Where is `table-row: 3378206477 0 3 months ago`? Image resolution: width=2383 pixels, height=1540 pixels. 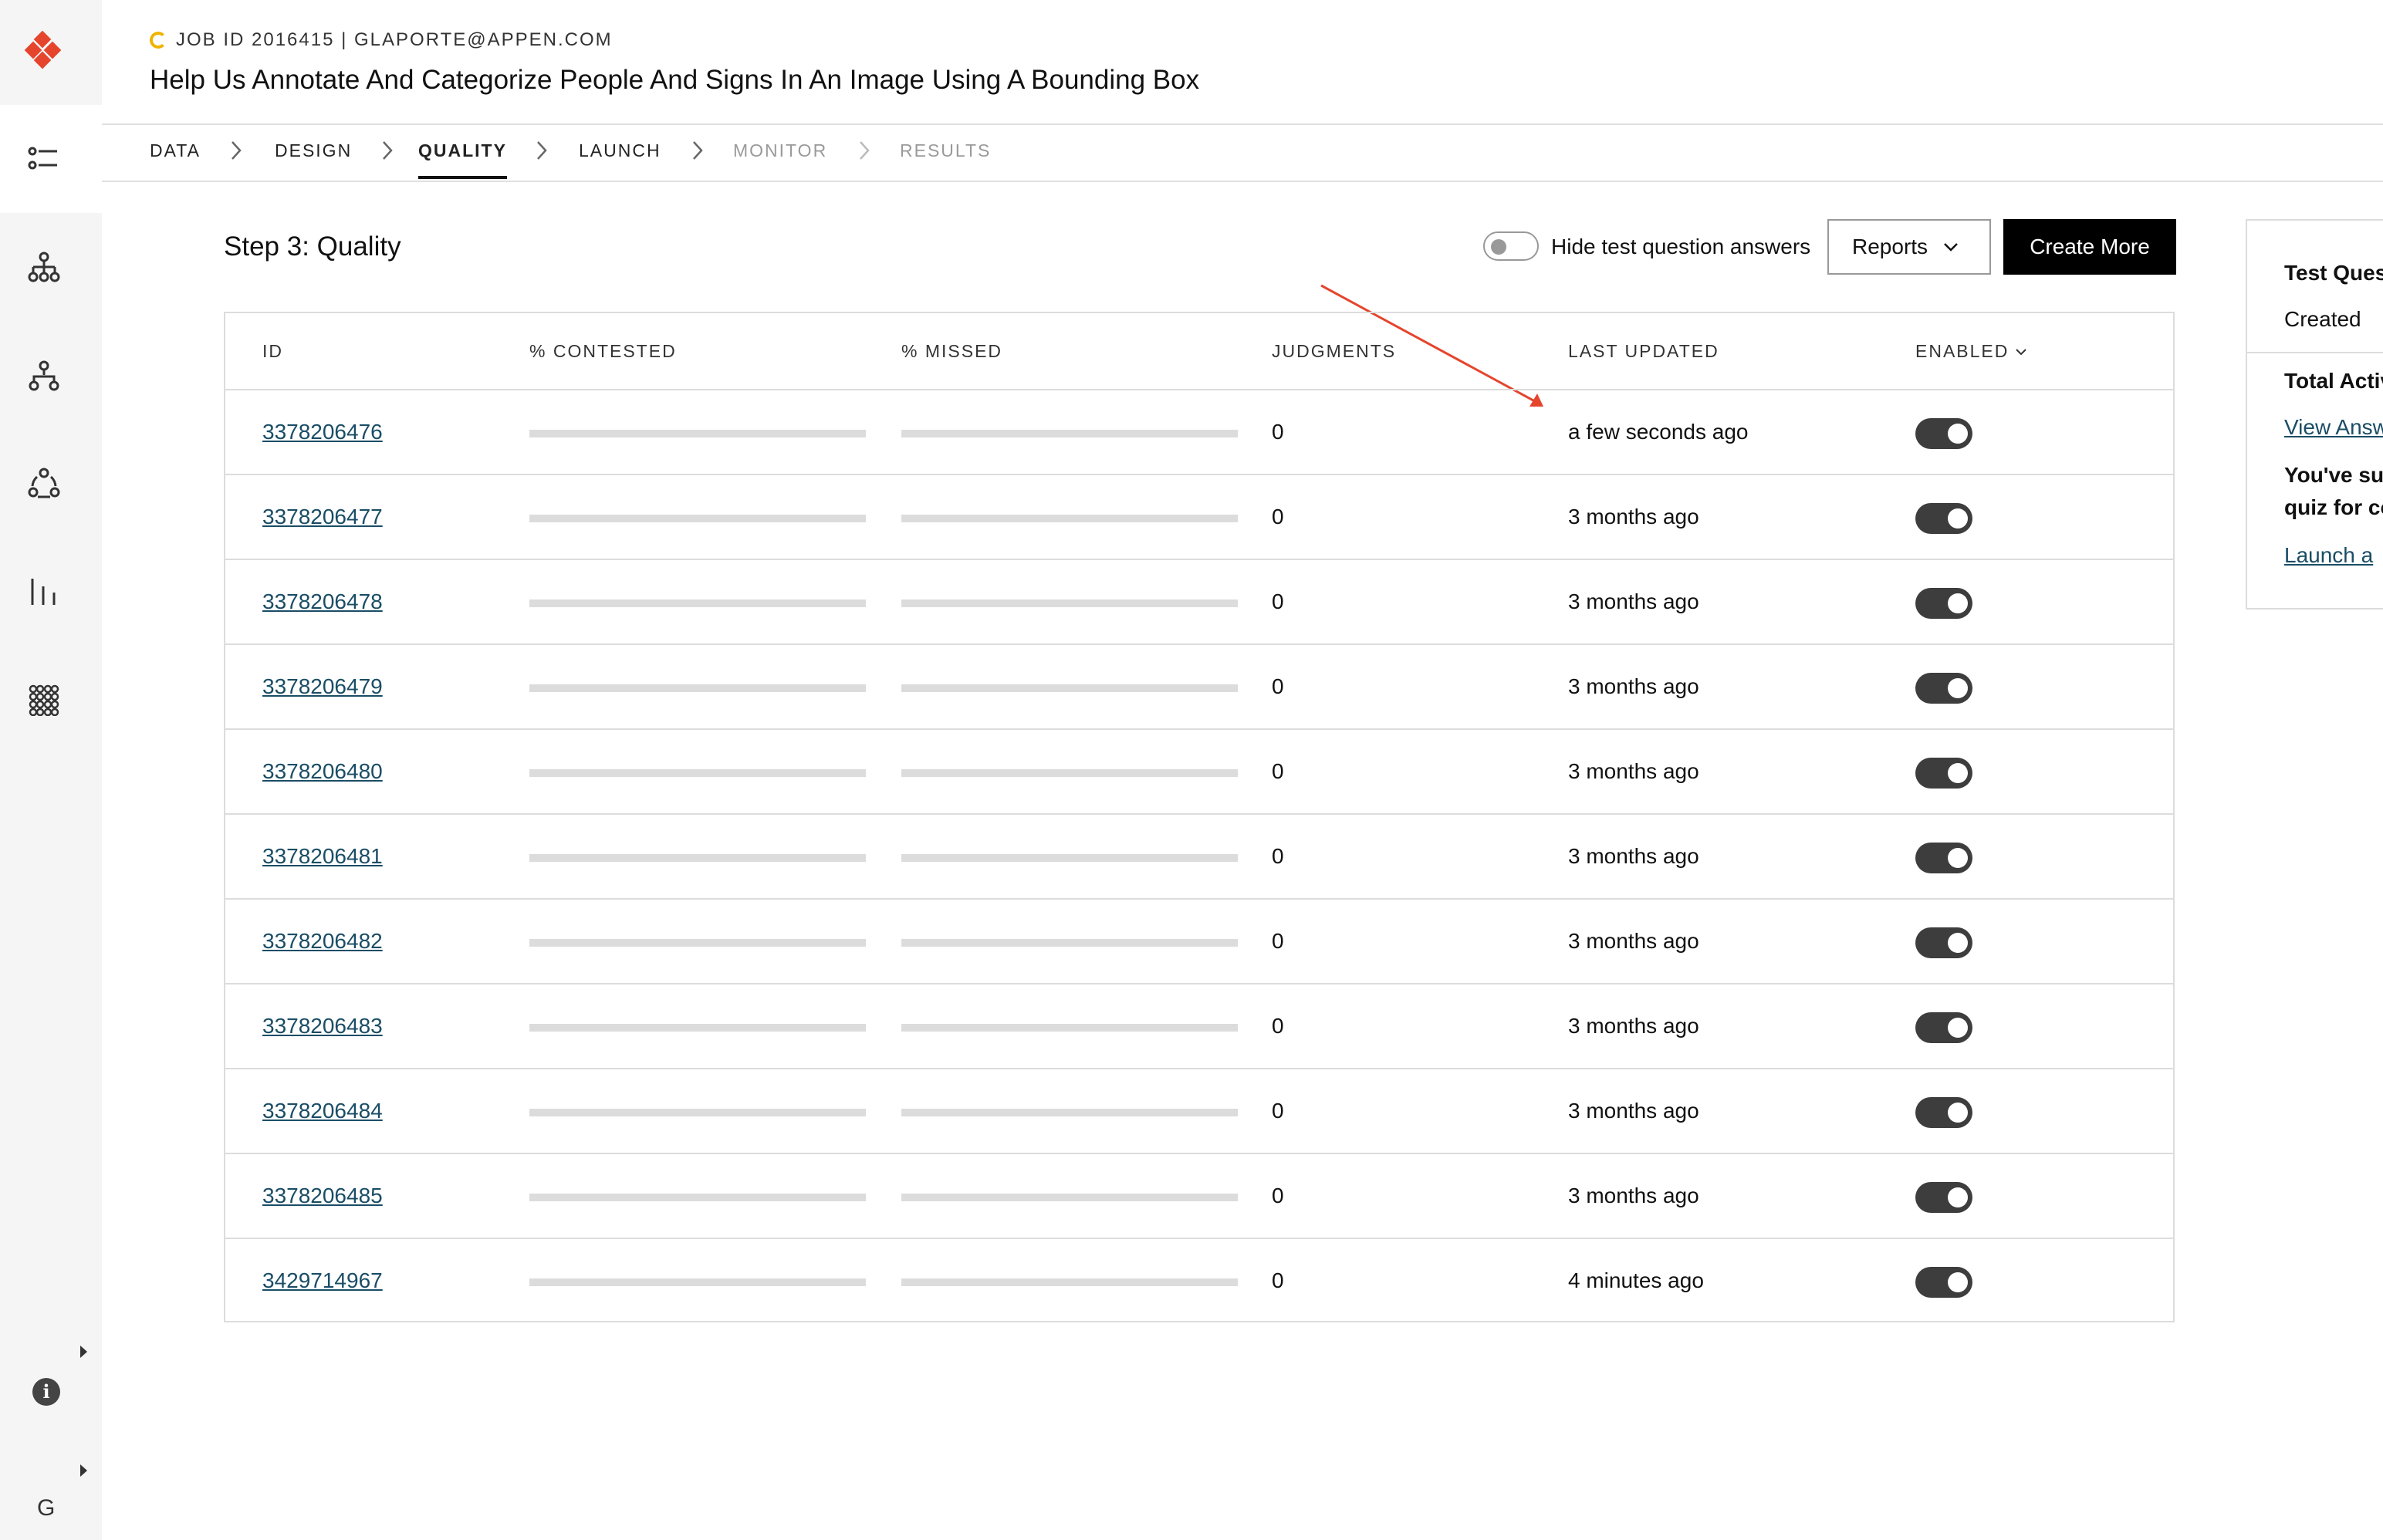 table-row: 3378206477 0 3 months ago is located at coordinates (1199, 517).